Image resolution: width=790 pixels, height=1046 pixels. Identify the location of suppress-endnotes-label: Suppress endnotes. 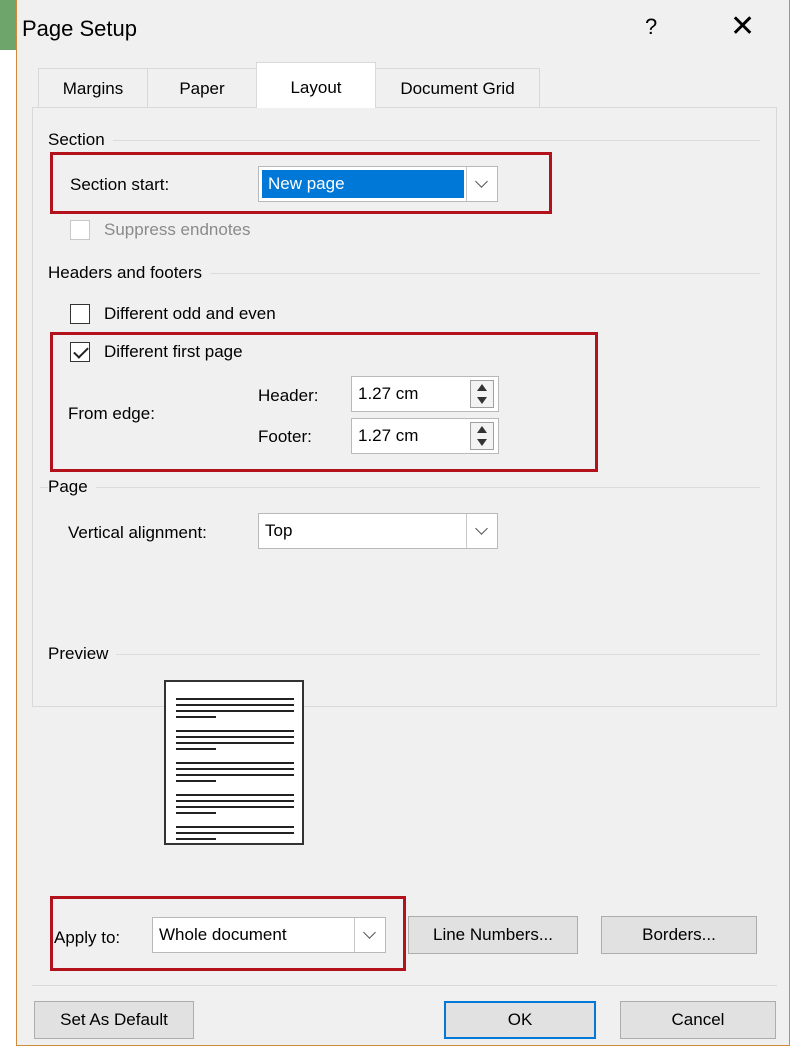
(177, 229).